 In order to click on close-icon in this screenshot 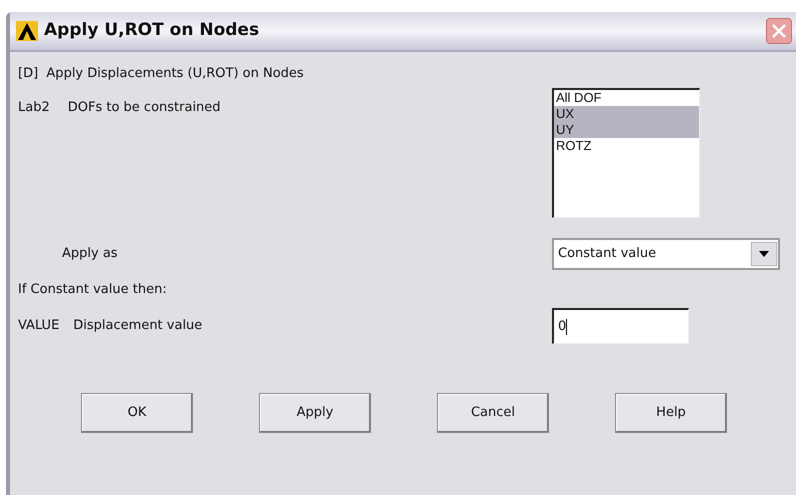, I will do `click(779, 31)`.